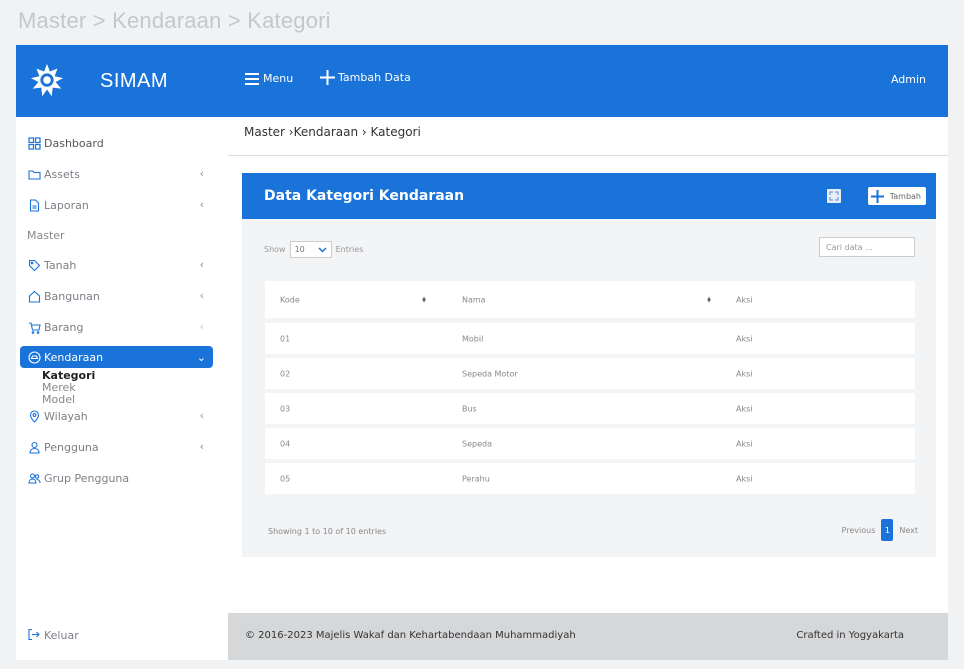  I want to click on sidebar-item-label: Dashboard, so click(74, 143).